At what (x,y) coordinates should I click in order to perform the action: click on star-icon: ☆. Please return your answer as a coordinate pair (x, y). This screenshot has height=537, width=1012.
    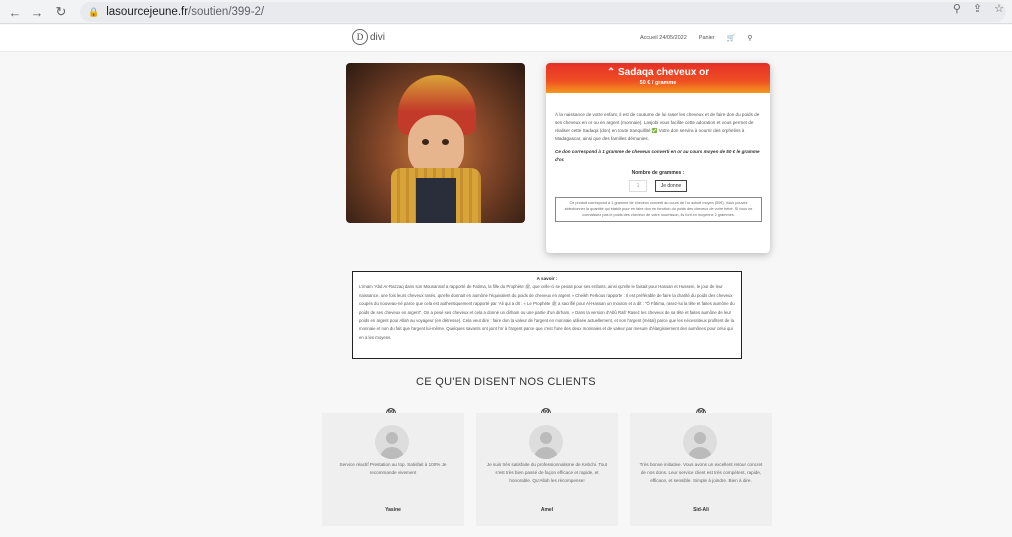
    Looking at the image, I should click on (999, 8).